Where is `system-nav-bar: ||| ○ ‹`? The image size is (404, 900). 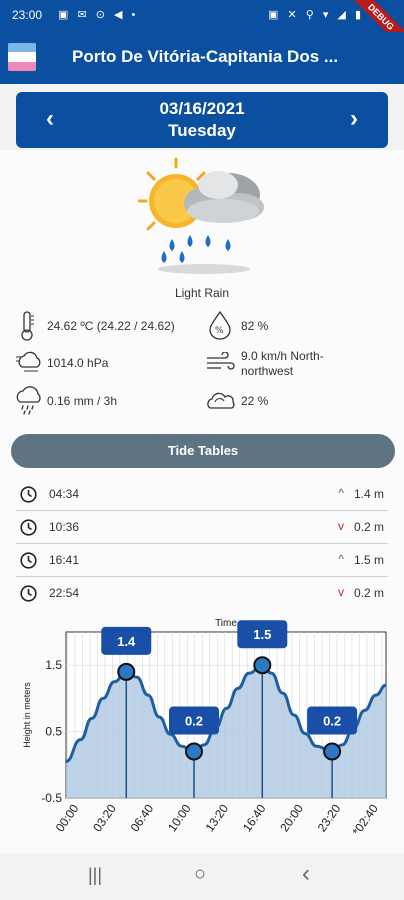 system-nav-bar: ||| ○ ‹ is located at coordinates (202, 876).